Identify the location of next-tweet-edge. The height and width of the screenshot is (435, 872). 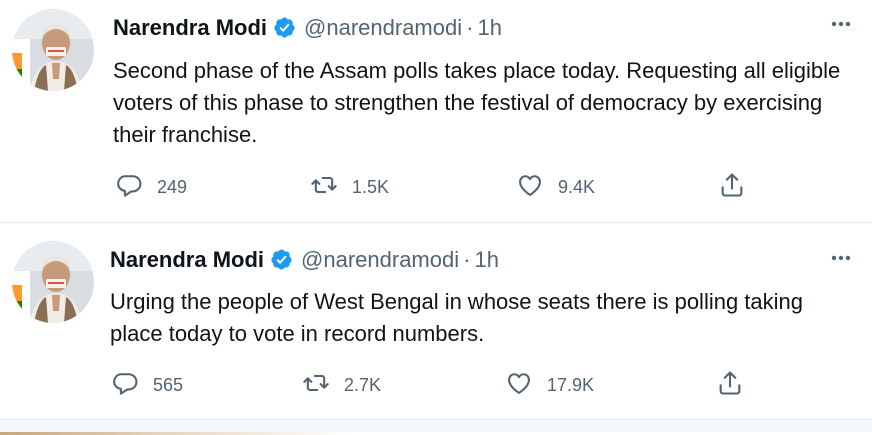
(436, 427).